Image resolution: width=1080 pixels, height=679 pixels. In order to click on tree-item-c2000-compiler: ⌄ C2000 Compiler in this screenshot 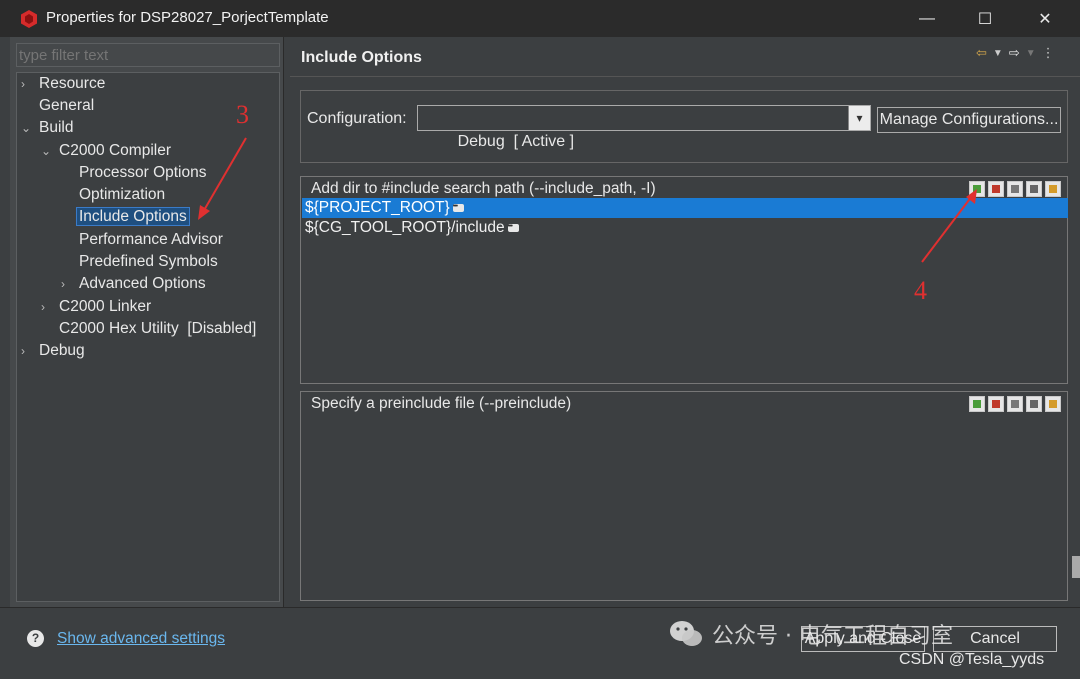, I will do `click(106, 151)`.